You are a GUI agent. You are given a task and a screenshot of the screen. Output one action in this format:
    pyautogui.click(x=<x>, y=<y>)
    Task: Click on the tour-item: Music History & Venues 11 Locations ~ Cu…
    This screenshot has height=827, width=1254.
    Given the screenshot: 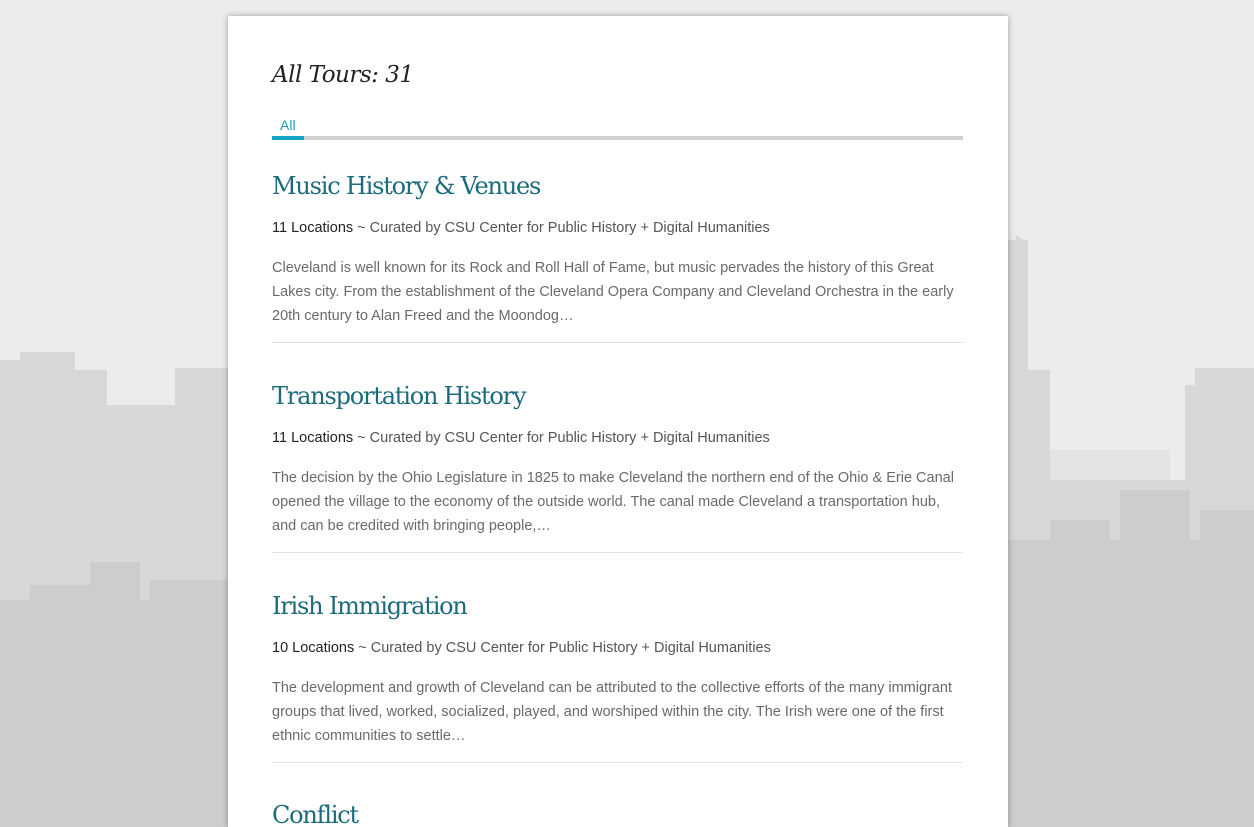 What is the action you would take?
    pyautogui.click(x=617, y=256)
    